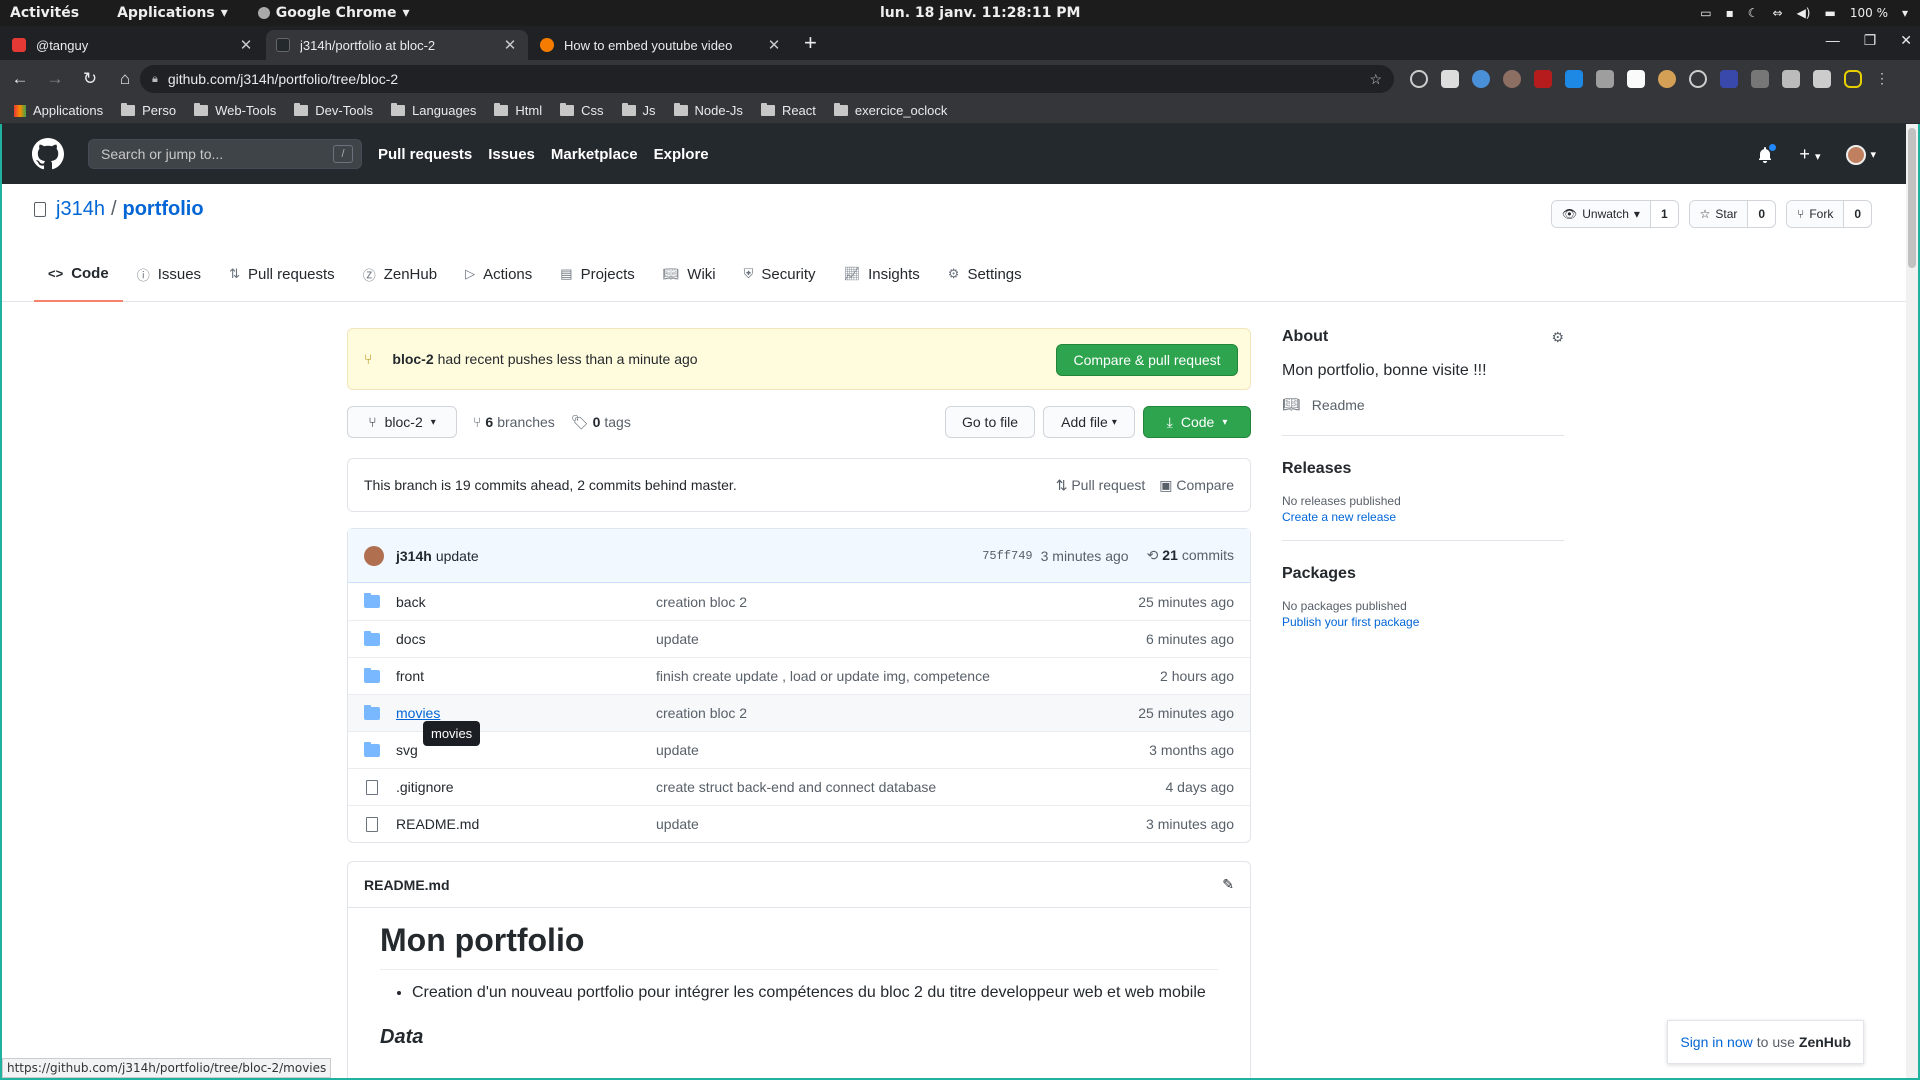  Describe the element at coordinates (1716, 1042) in the screenshot. I see `zenhub-signin-link: Sign in now` at that location.